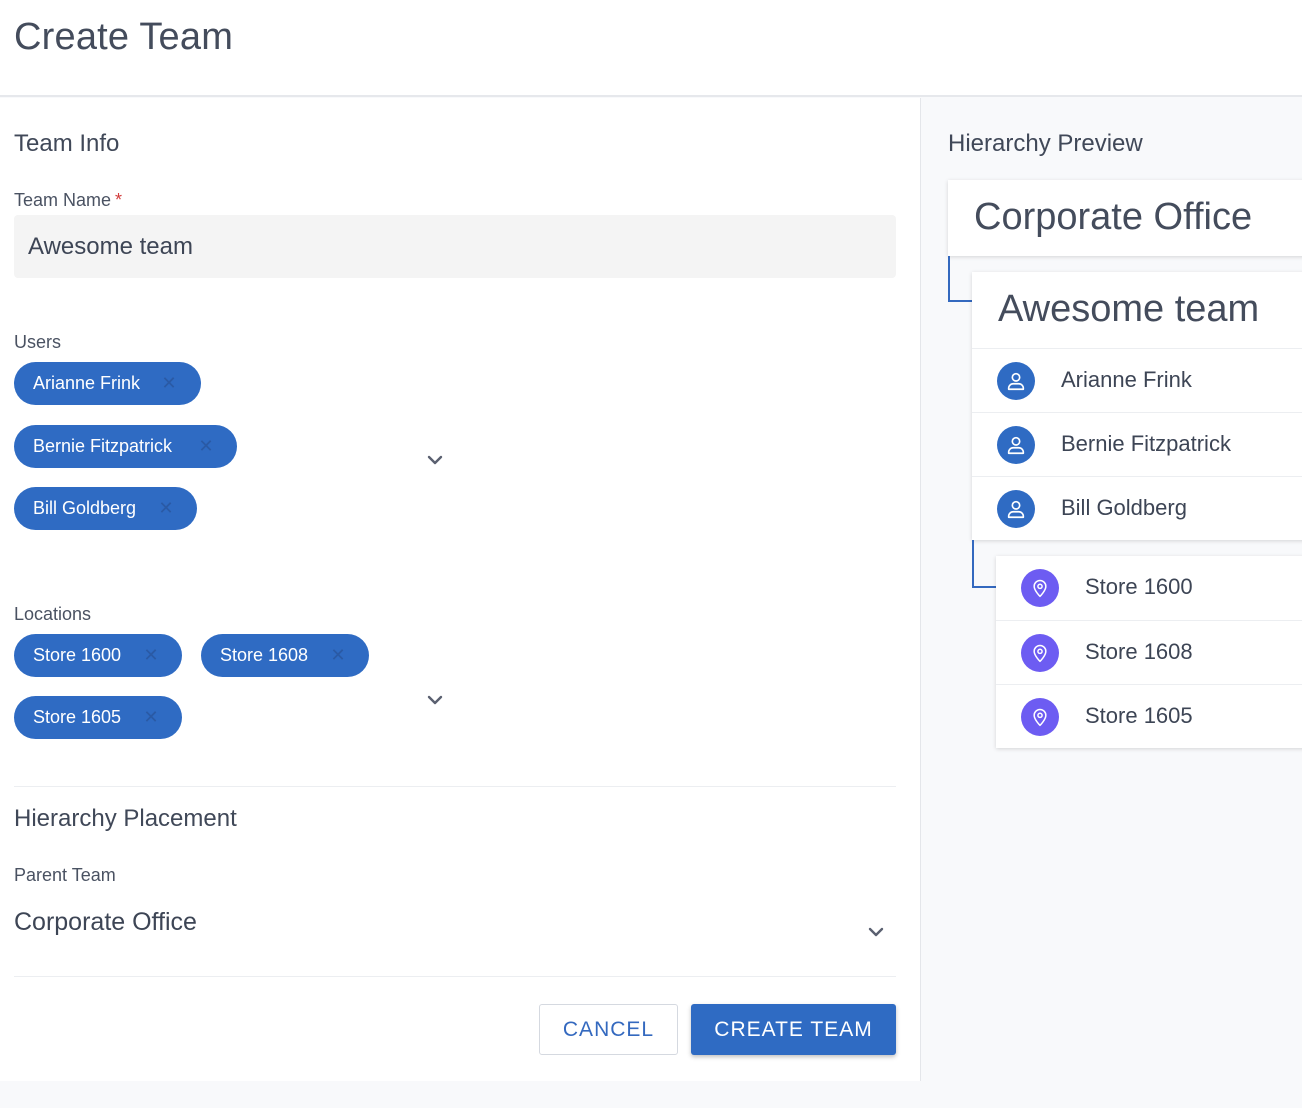 This screenshot has height=1108, width=1302. I want to click on user-chip: Bill Goldberg ✕, so click(105, 508).